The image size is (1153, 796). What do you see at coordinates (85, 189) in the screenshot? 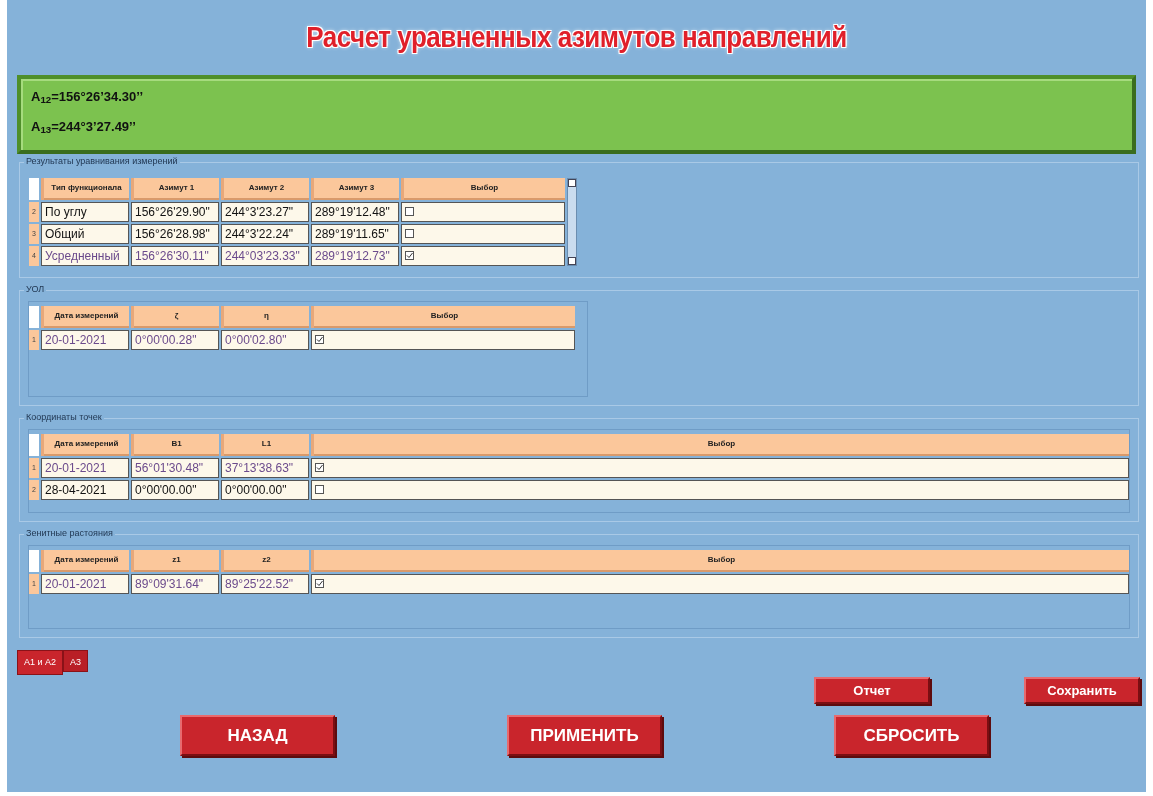
I see `column-header: Тип функционала` at bounding box center [85, 189].